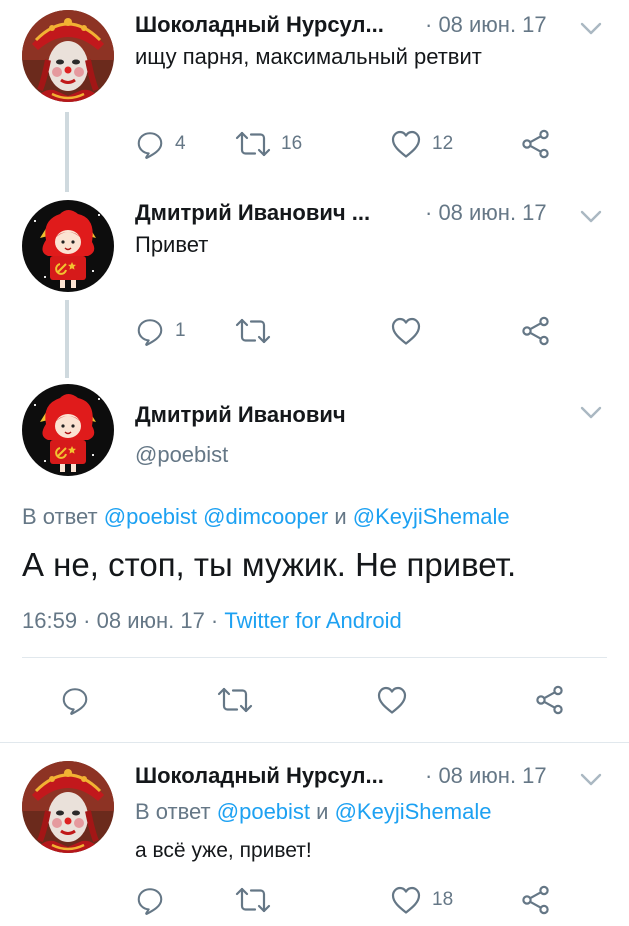  I want to click on like-button: 18, so click(421, 900).